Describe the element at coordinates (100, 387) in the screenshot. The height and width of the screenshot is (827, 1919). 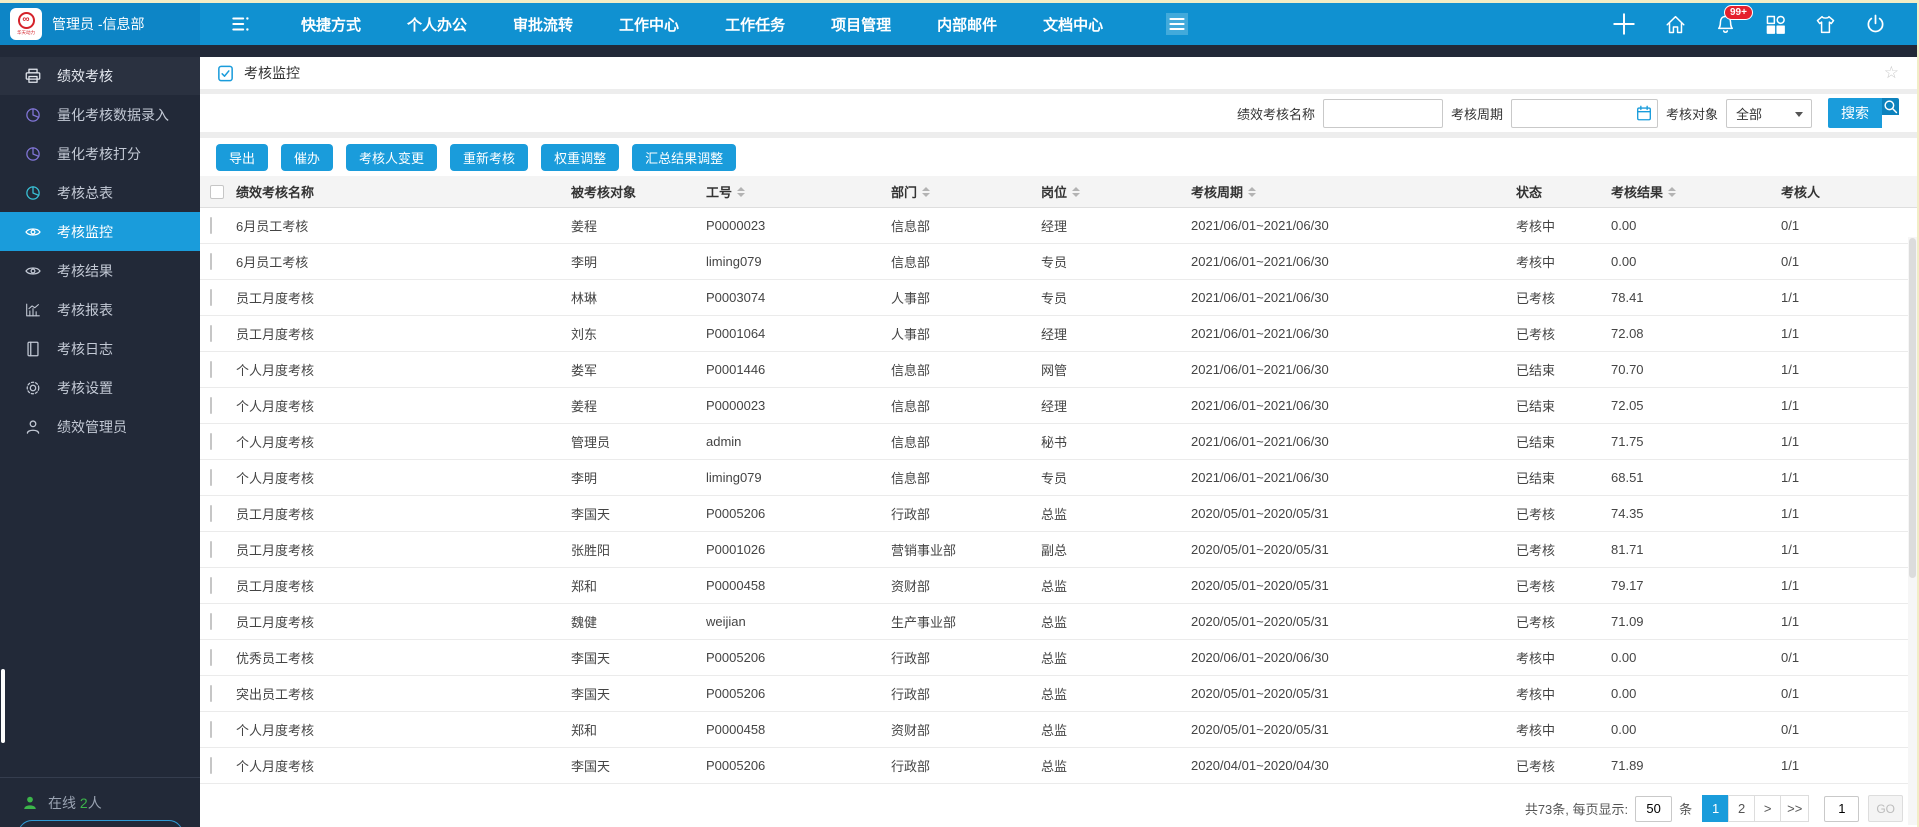
I see `sidebar-item: 考核设置` at that location.